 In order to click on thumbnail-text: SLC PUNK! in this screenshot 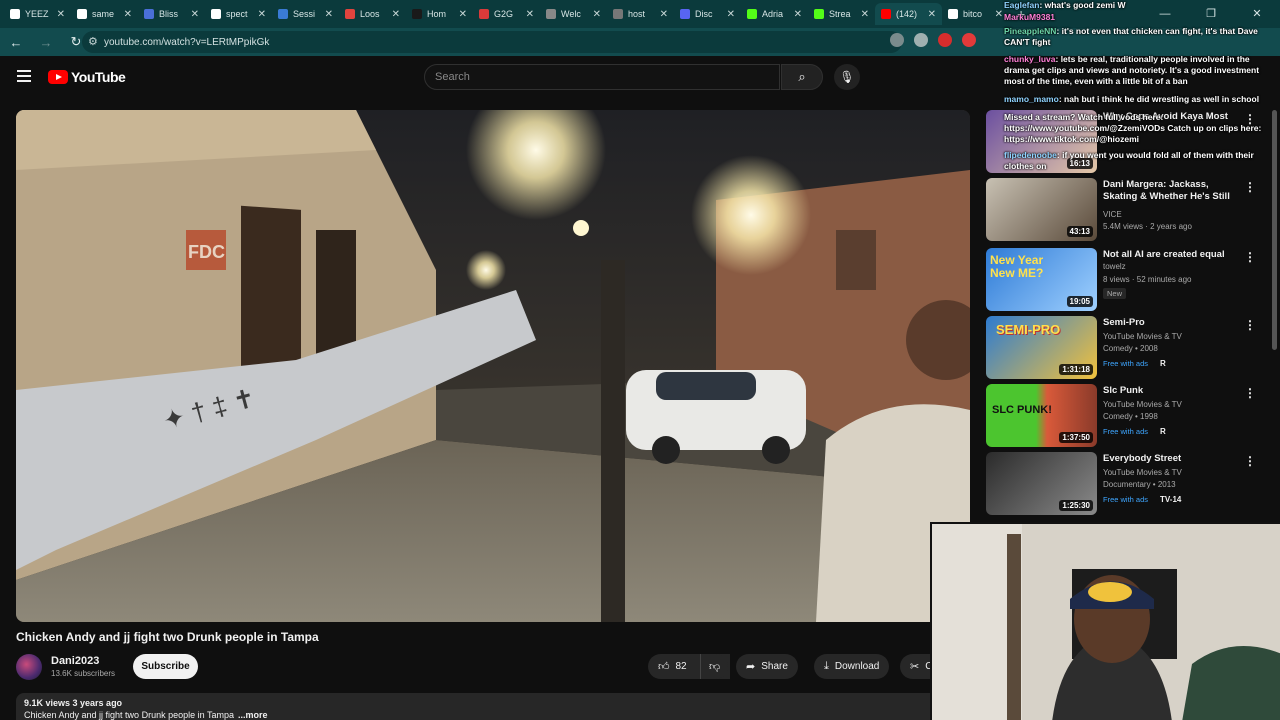, I will do `click(1022, 410)`.